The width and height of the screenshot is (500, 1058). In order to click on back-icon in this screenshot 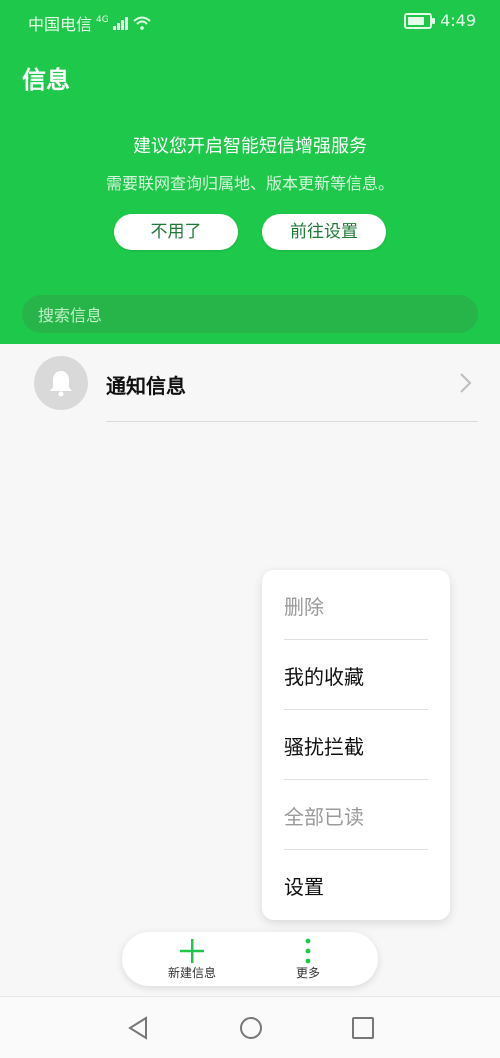, I will do `click(139, 1028)`.